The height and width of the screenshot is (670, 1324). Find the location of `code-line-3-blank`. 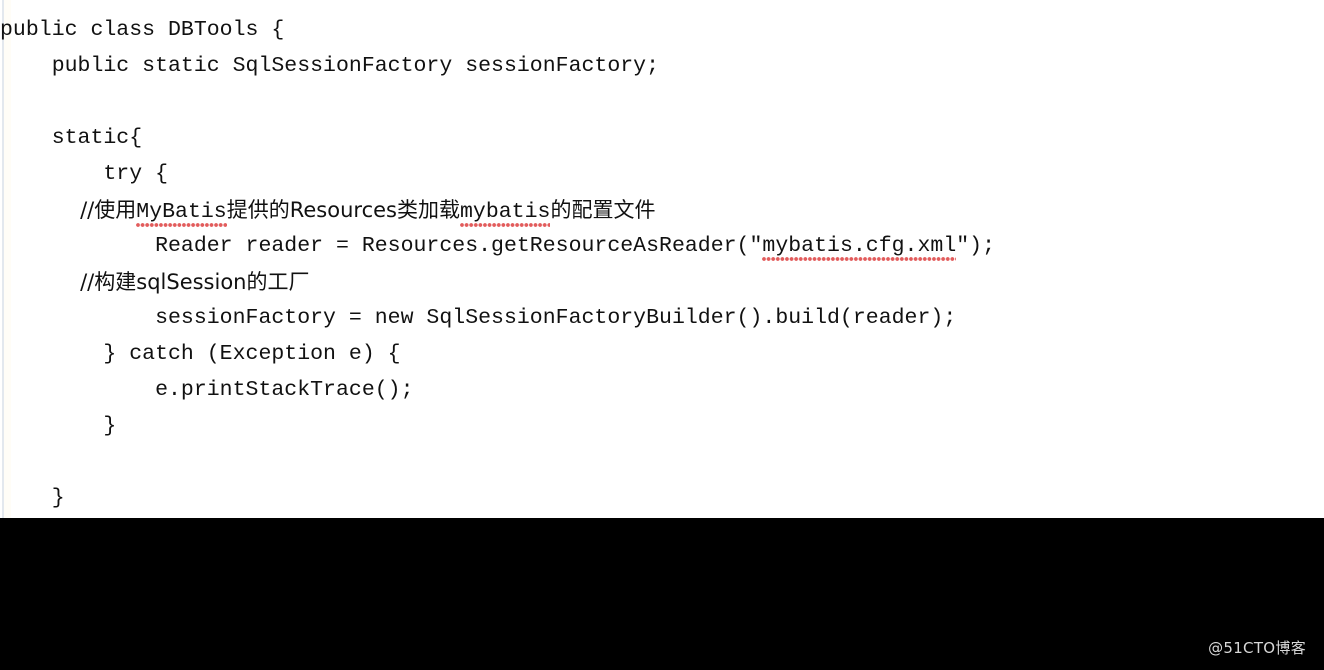

code-line-3-blank is located at coordinates (662, 102).